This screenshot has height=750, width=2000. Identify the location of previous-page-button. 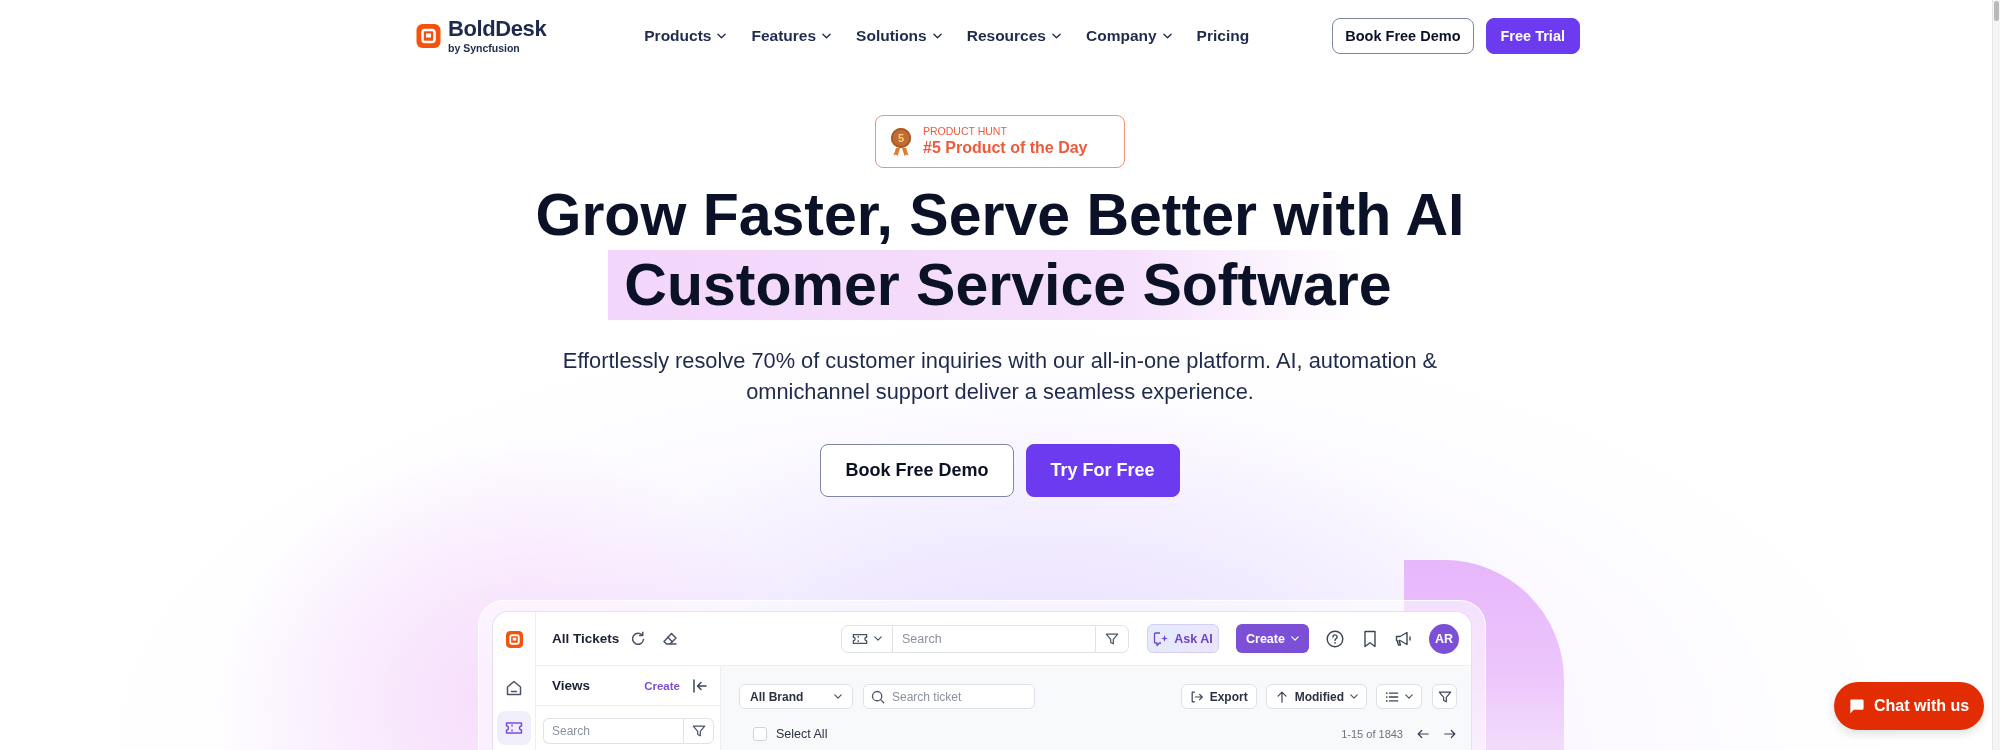
(1423, 734).